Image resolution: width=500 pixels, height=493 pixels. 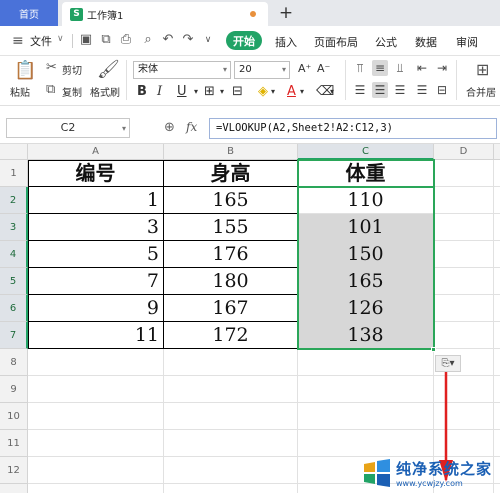 What do you see at coordinates (264, 429) in the screenshot?
I see `gridline` at bounding box center [264, 429].